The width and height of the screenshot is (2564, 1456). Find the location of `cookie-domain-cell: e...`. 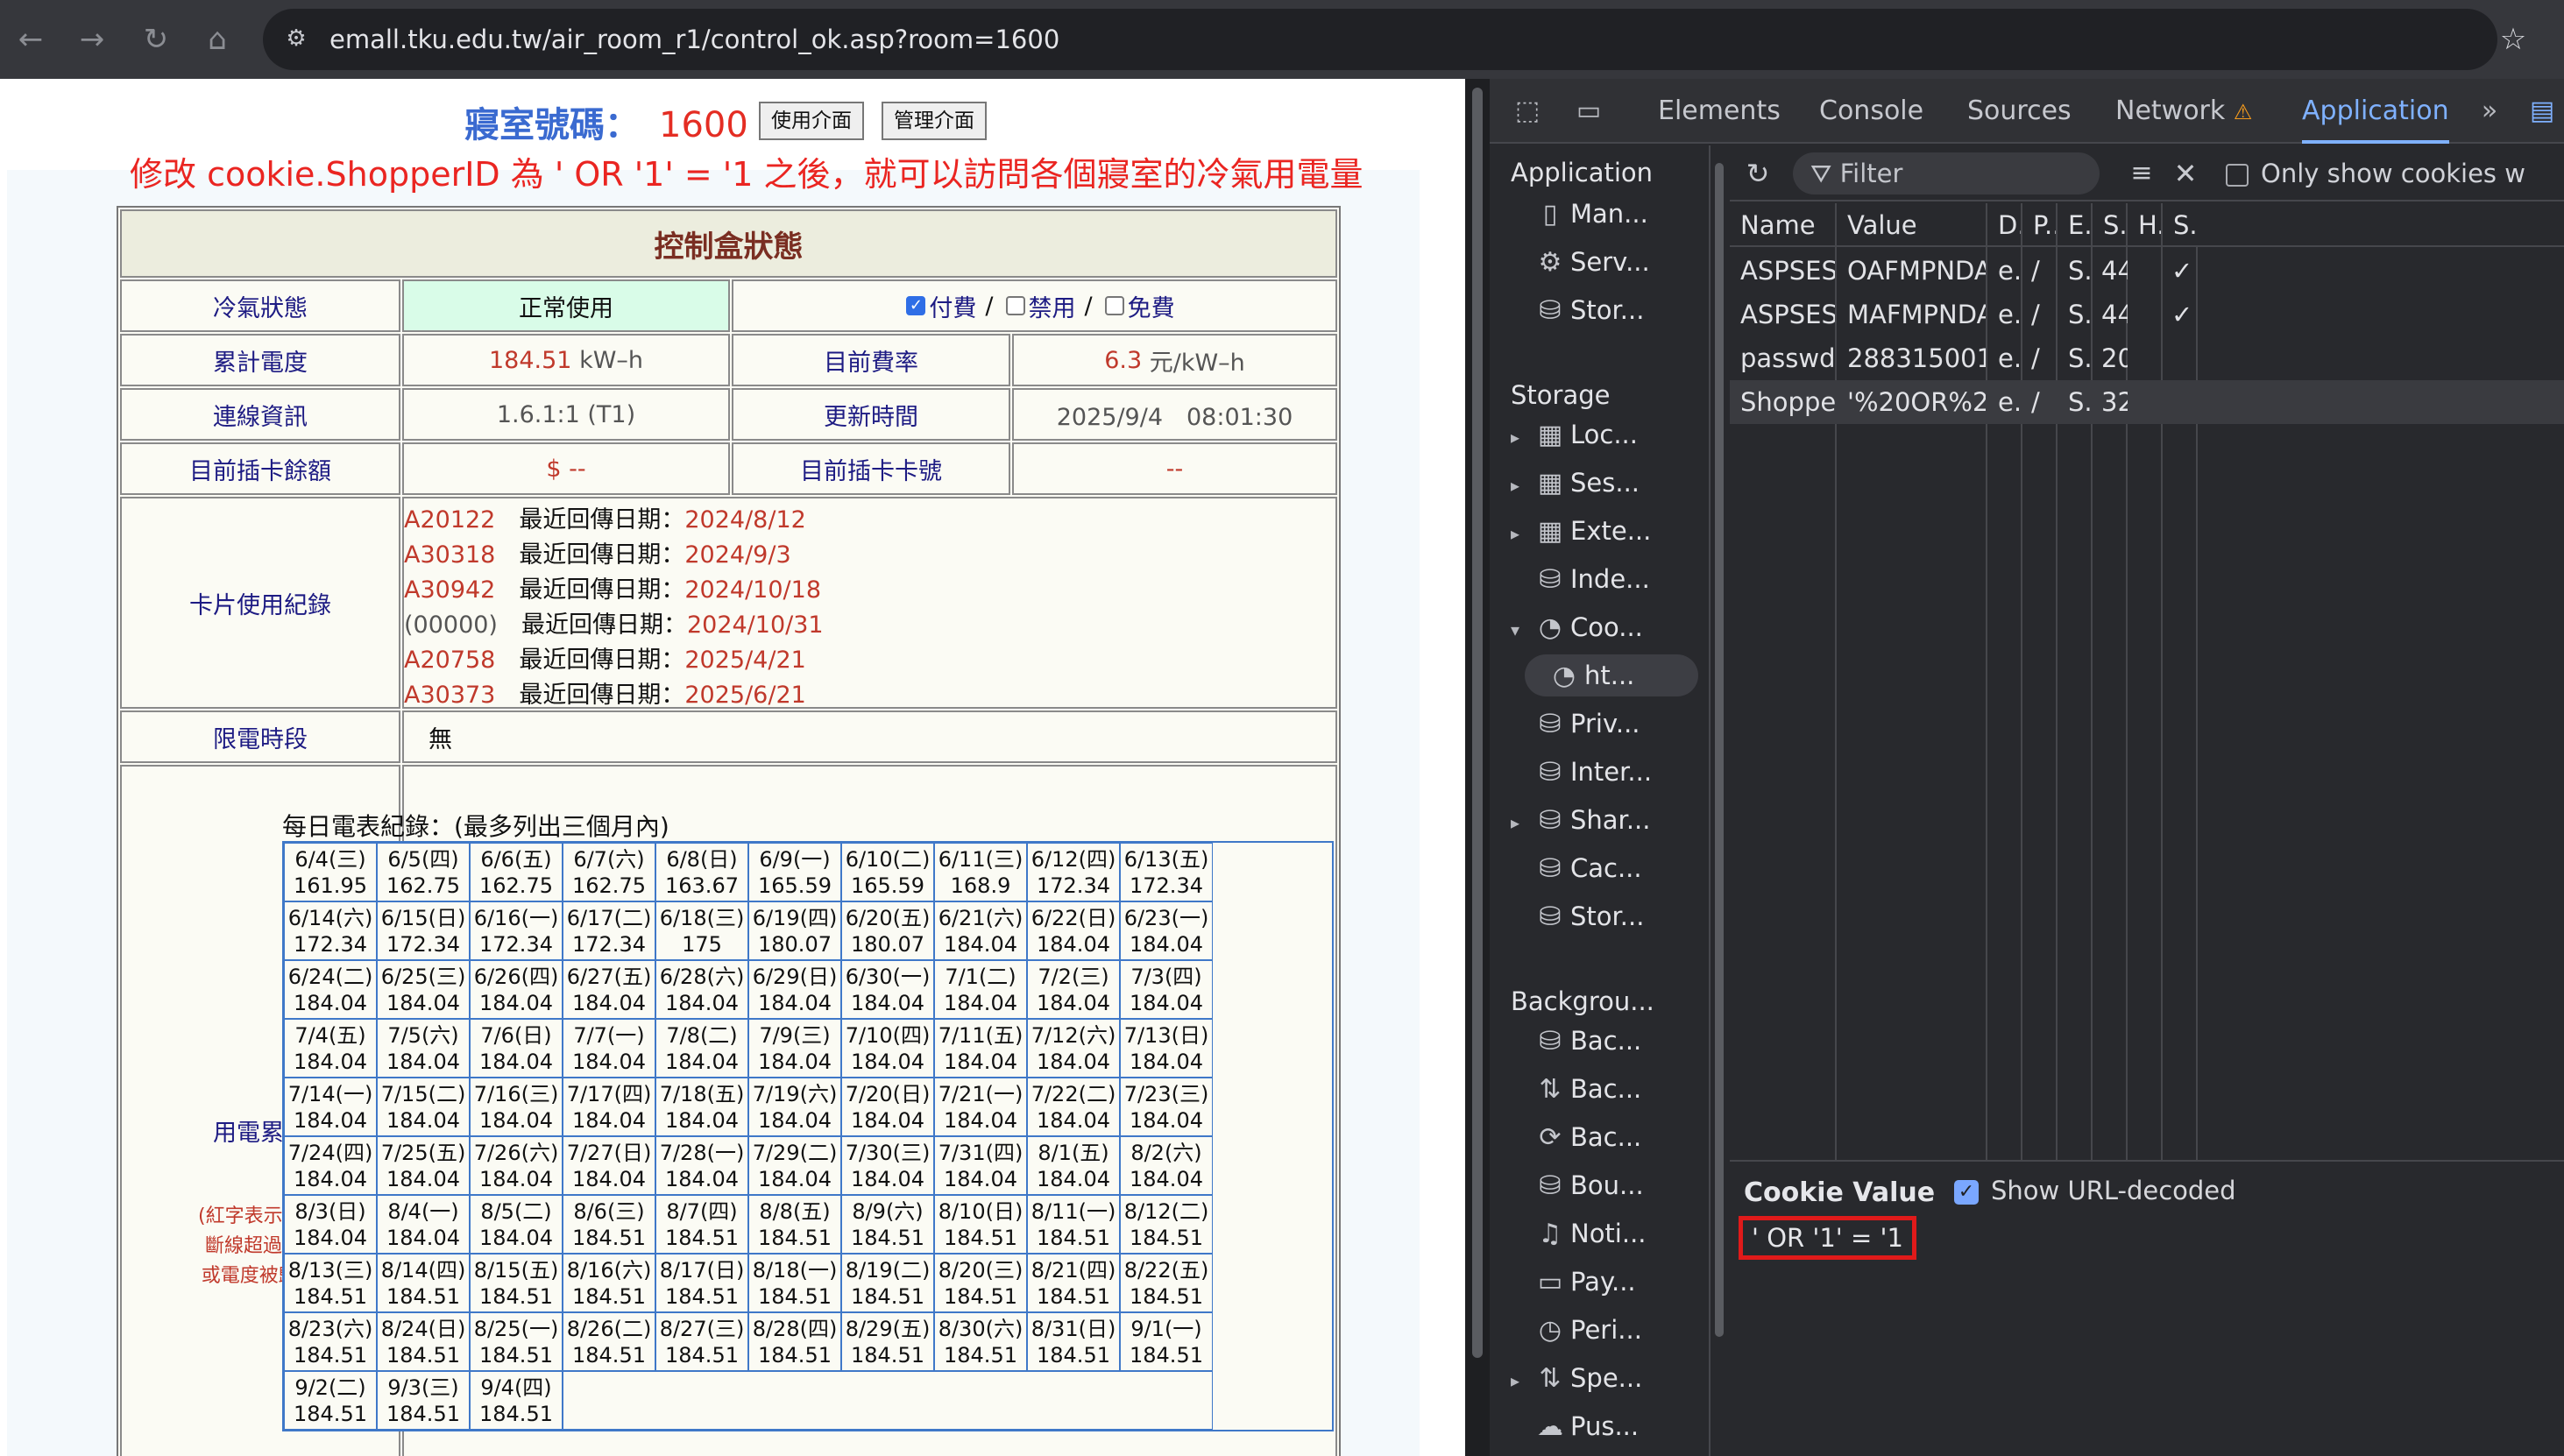

cookie-domain-cell: e... is located at coordinates (2010, 271).